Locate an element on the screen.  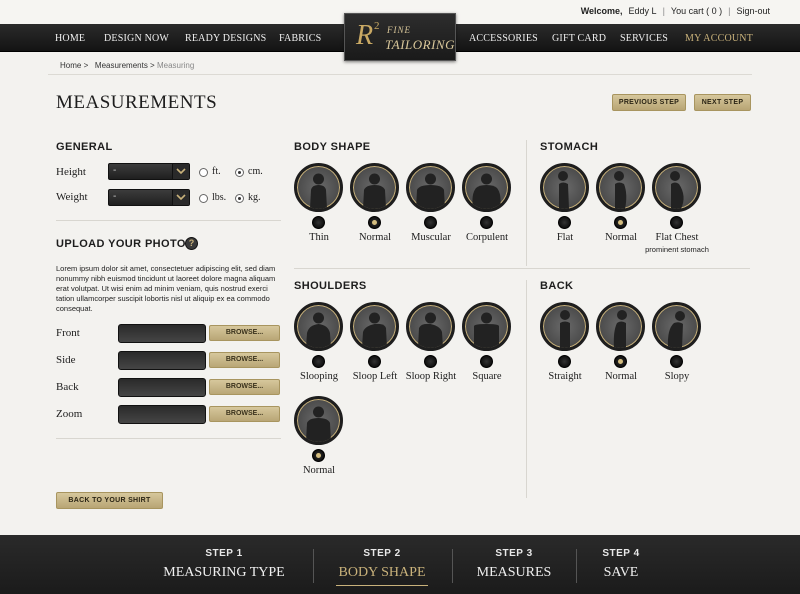
stomach-flat-chest-sublabel: prominent stomach is located at coordinates (677, 249).